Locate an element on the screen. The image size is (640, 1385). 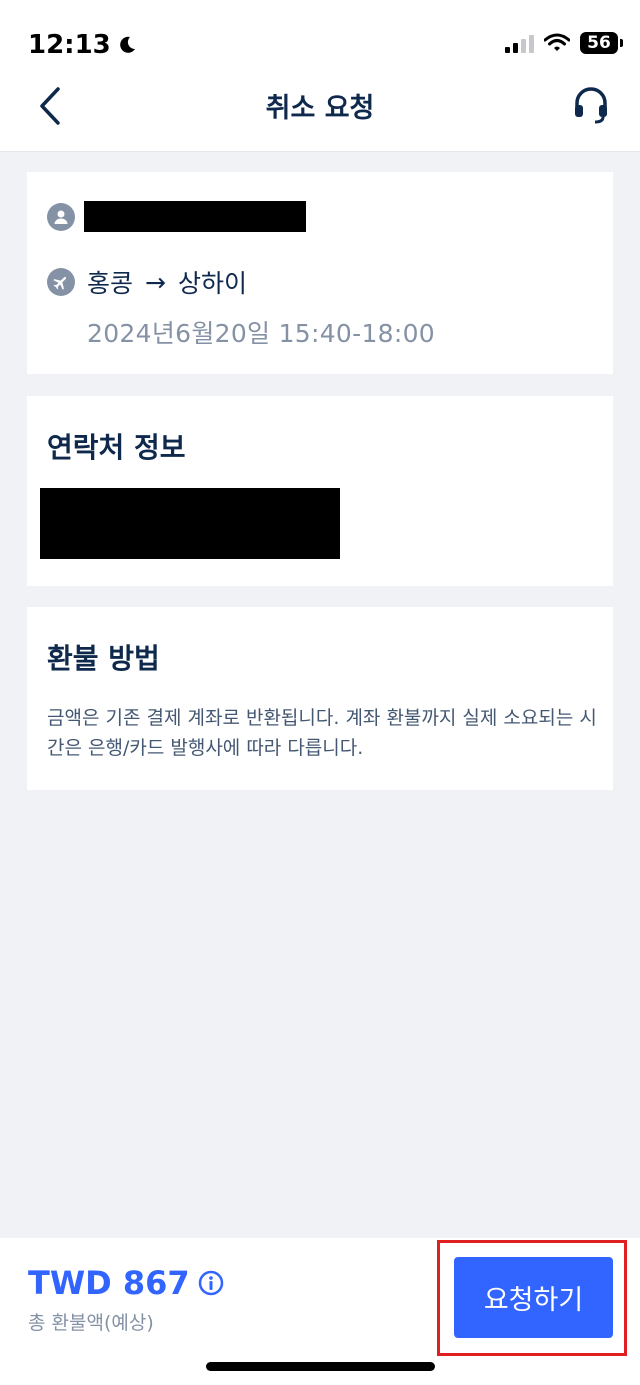
route-destination: 상하이 is located at coordinates (212, 283).